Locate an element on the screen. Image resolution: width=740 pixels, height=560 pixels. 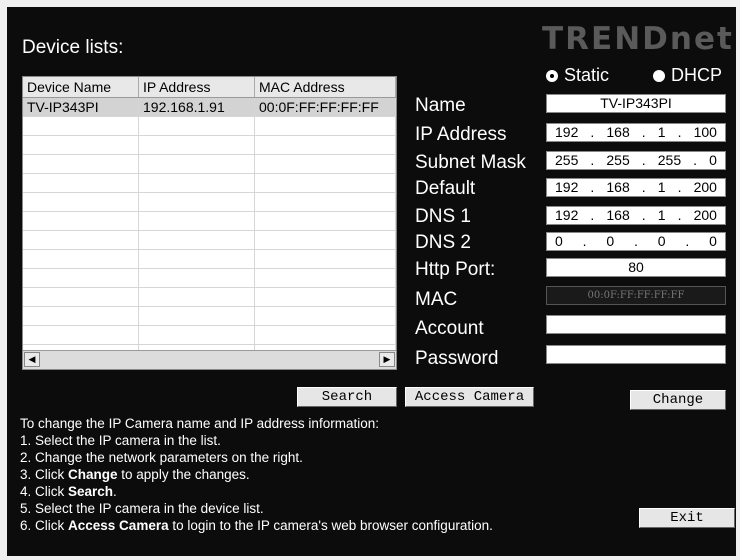
static-radio: Static is located at coordinates (577, 75).